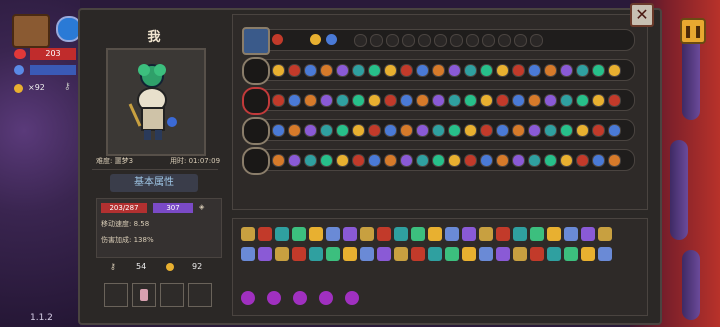 The width and height of the screenshot is (720, 327). I want to click on close-button: ✕, so click(642, 15).